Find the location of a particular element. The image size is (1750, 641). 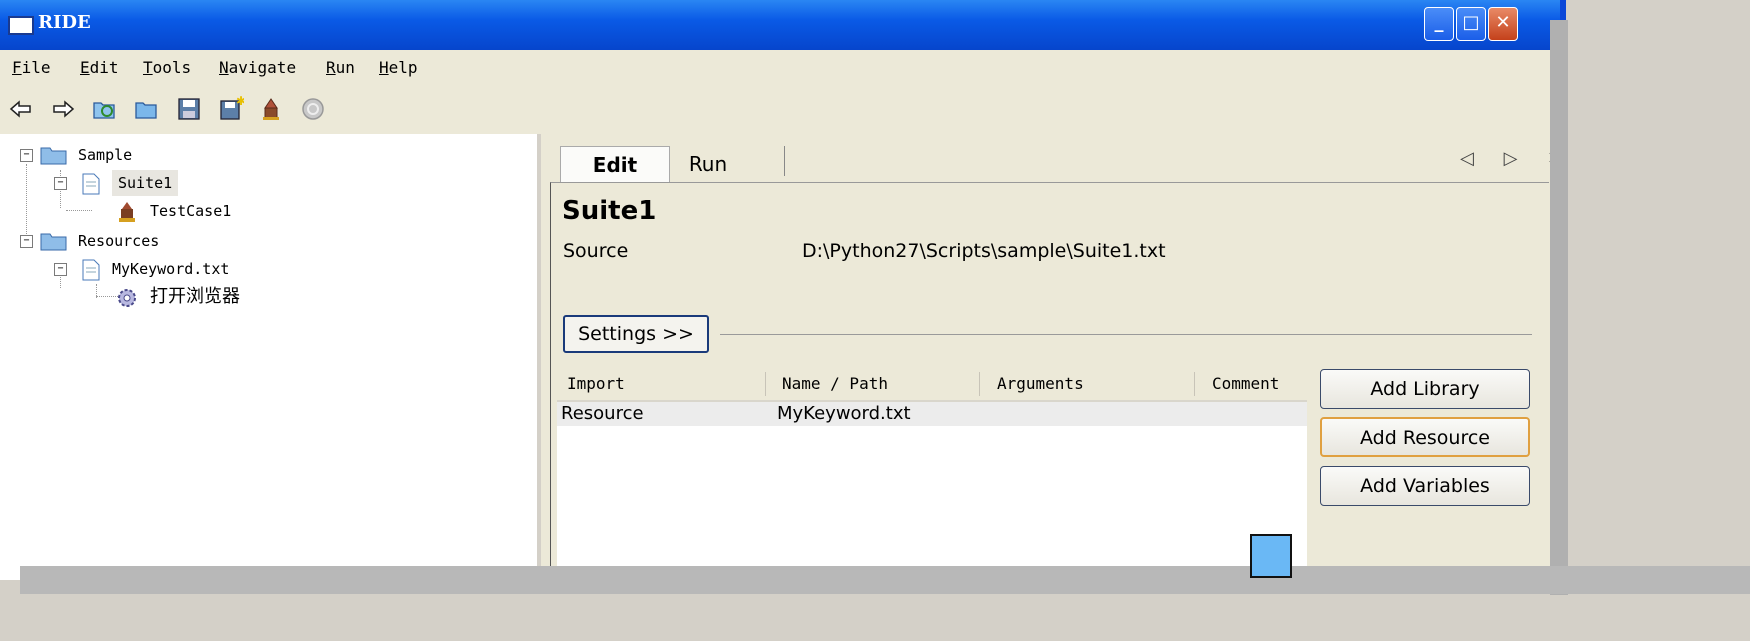

tree-label: MyKeyword.txt is located at coordinates (171, 269).